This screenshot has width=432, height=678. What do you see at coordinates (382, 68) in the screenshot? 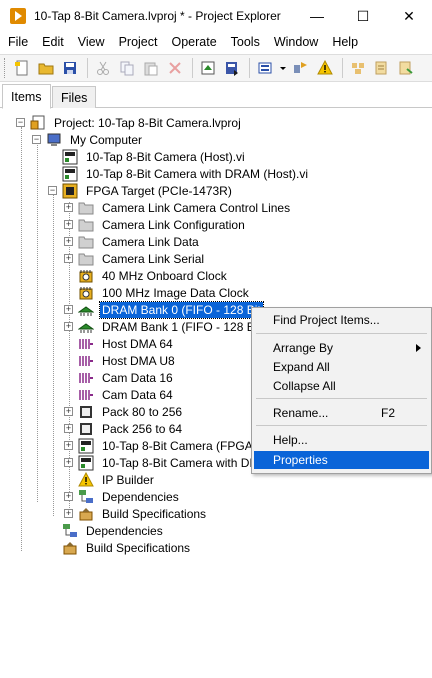
I see `filter-button` at bounding box center [382, 68].